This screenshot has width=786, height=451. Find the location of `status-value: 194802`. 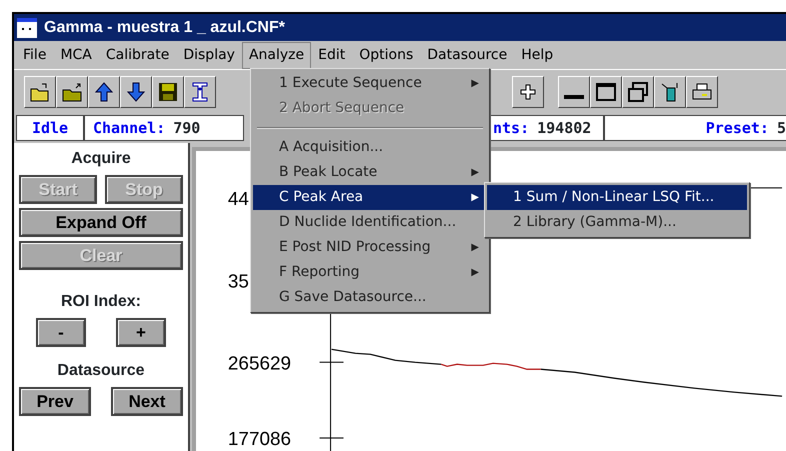

status-value: 194802 is located at coordinates (564, 128).